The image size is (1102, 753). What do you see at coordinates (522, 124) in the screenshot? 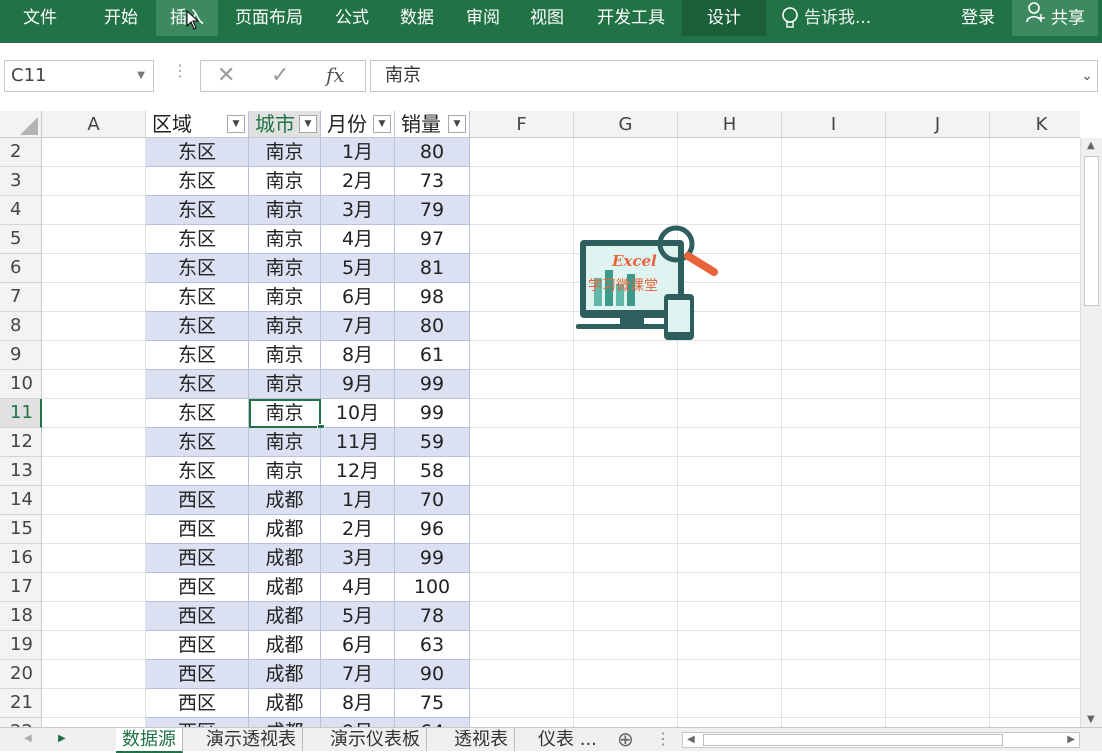
I see `column-header-f: F` at bounding box center [522, 124].